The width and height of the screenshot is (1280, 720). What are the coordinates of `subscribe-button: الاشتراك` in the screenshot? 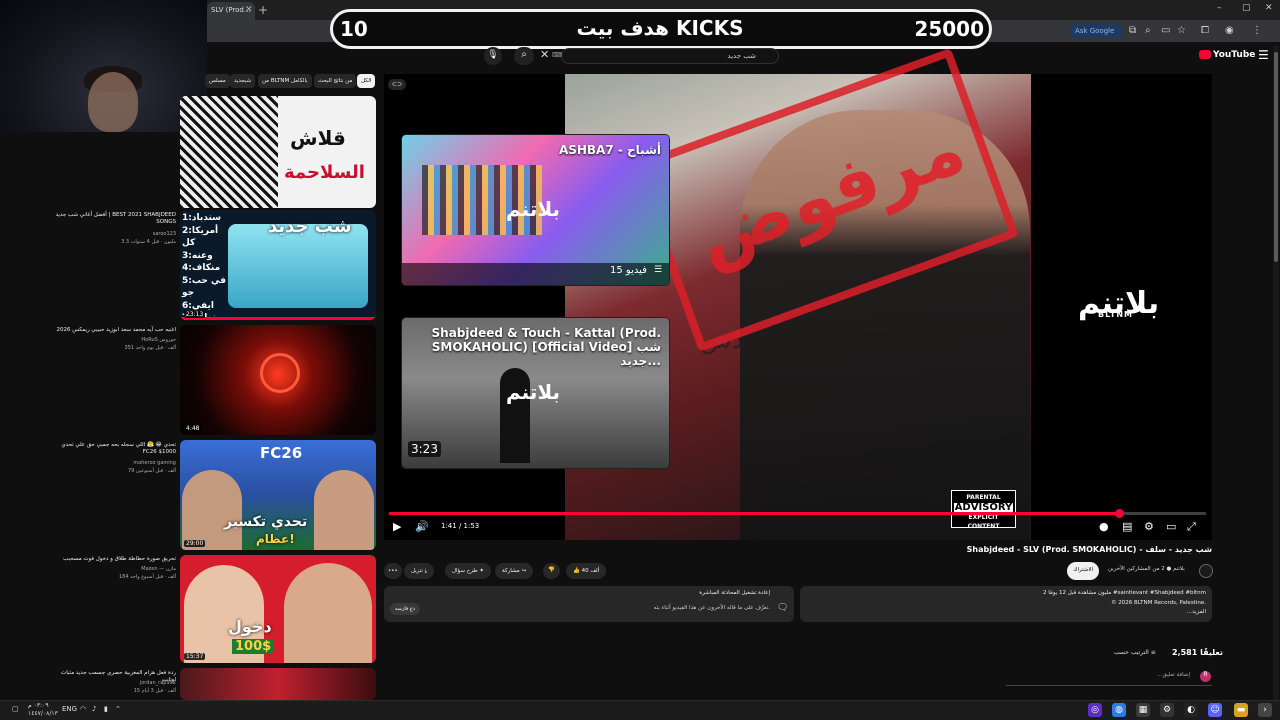 It's located at (1083, 571).